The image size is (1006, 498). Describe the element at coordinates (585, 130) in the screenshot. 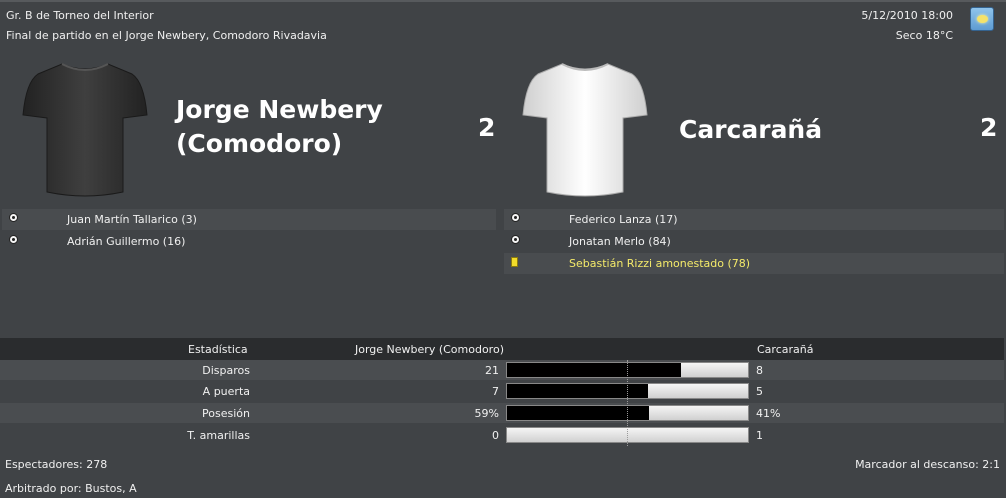

I see `away-shirt-icon` at that location.